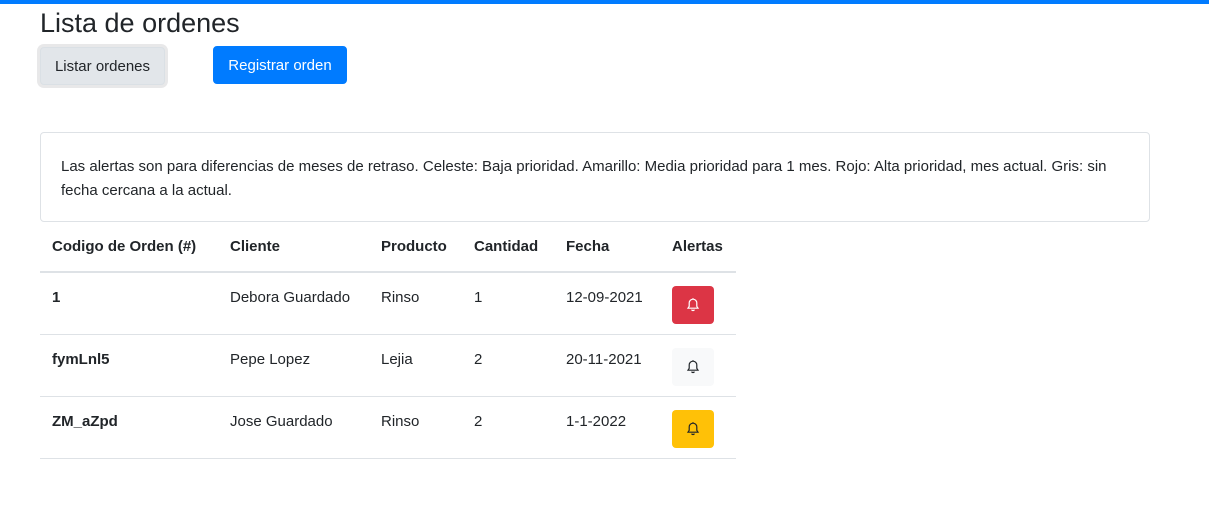 The height and width of the screenshot is (513, 1209). Describe the element at coordinates (129, 427) in the screenshot. I see `order-code-cell: ZM_aZpd` at that location.